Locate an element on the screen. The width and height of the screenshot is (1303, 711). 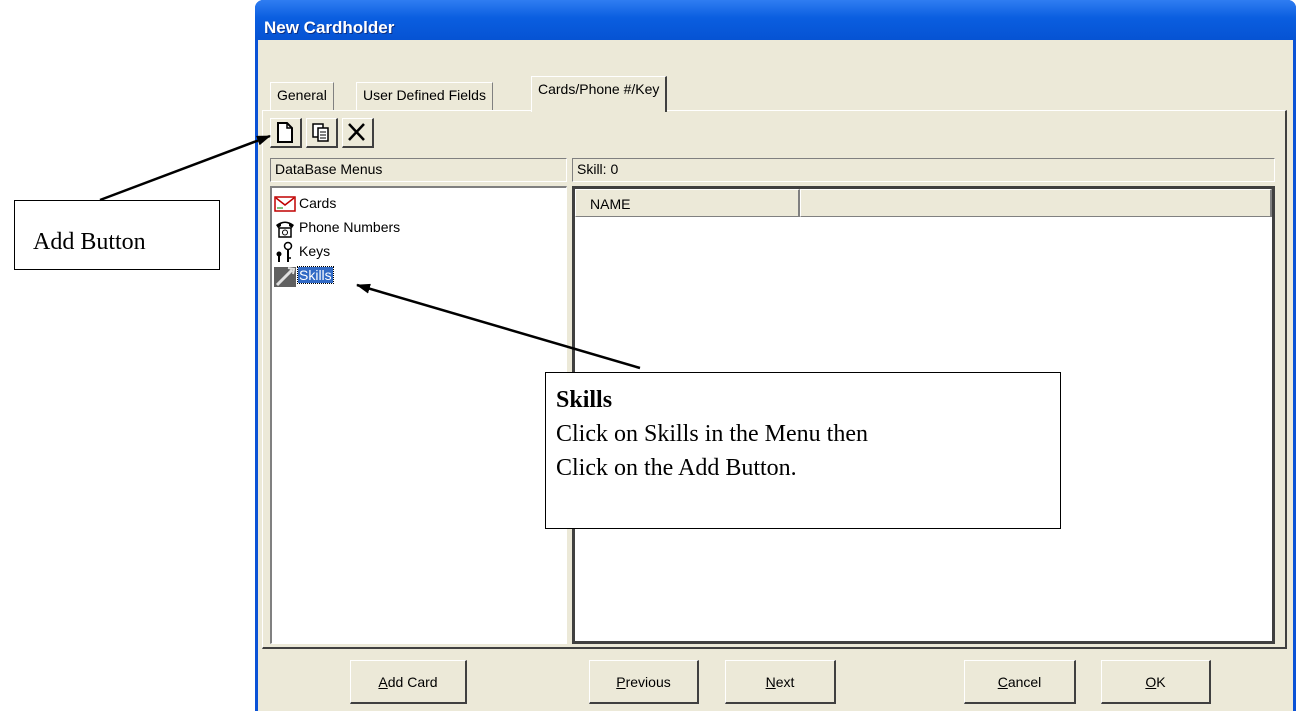
mnemonic-letter: P is located at coordinates (621, 682).